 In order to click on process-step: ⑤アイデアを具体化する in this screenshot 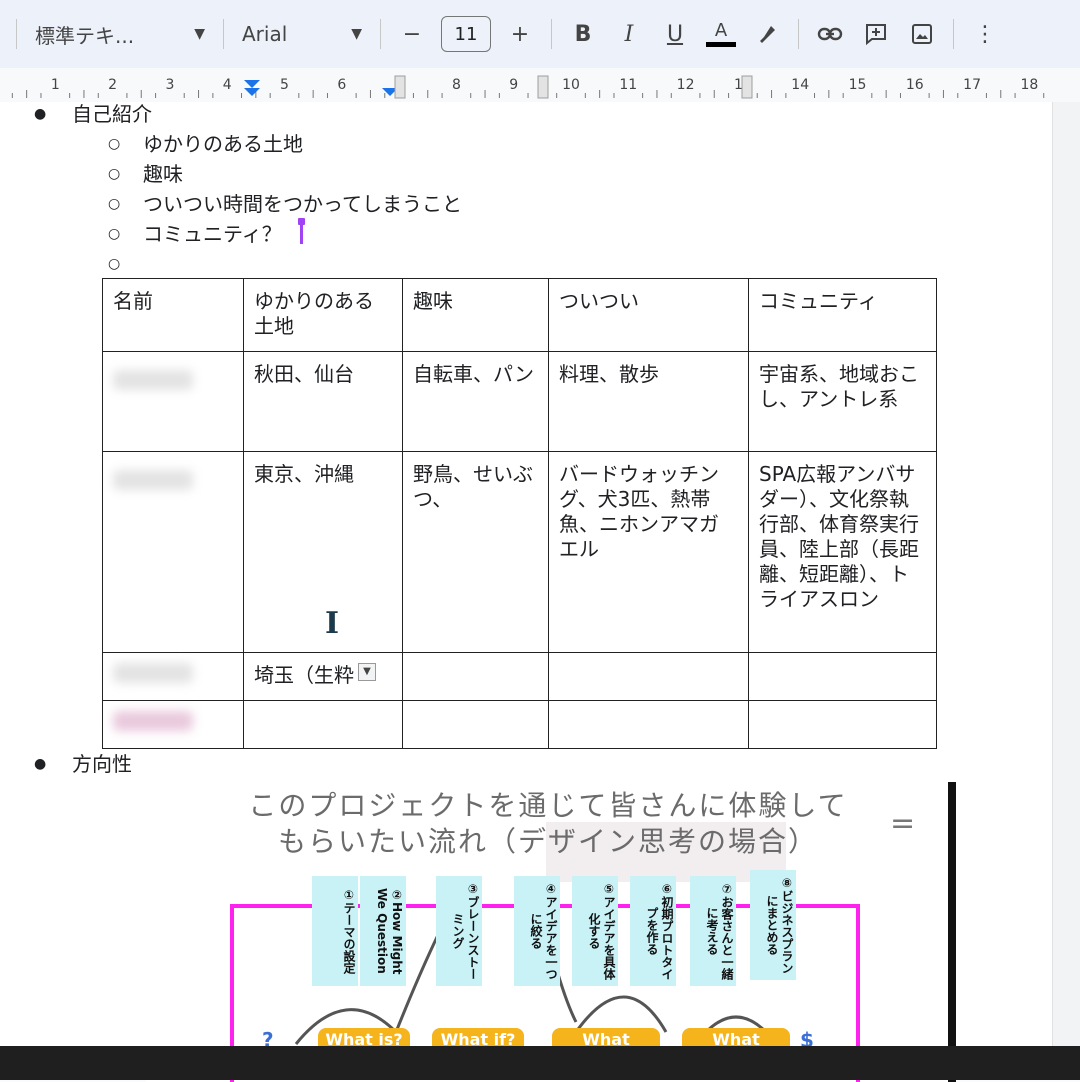, I will do `click(595, 931)`.